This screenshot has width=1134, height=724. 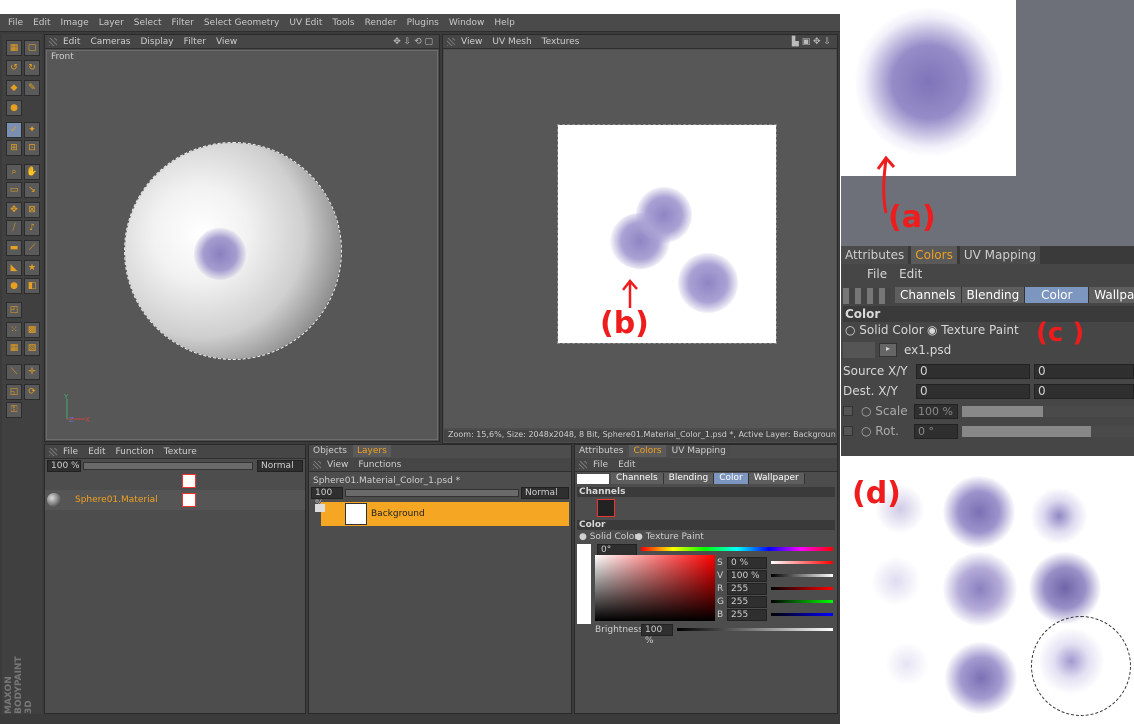 What do you see at coordinates (168, 466) in the screenshot?
I see `material-zoom-slider` at bounding box center [168, 466].